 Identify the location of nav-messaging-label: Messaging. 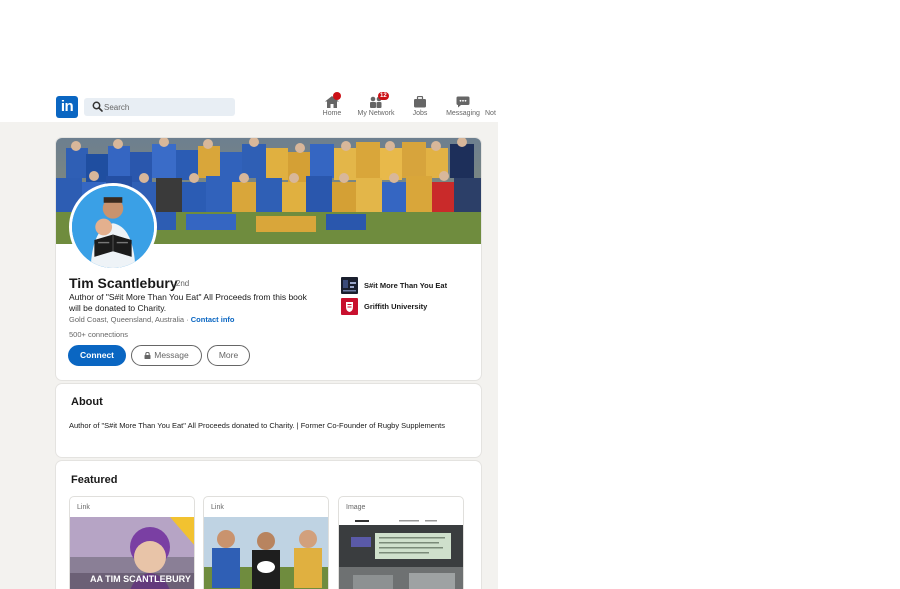
(463, 113).